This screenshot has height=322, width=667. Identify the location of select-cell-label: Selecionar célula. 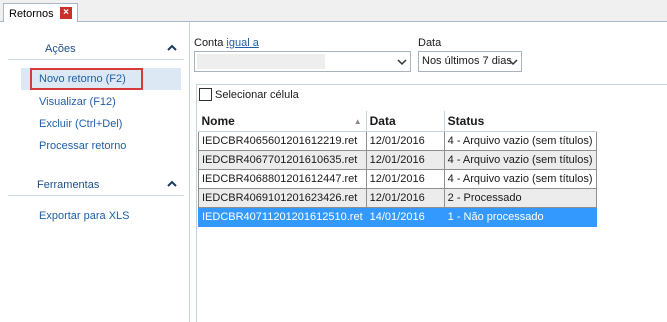
(257, 95).